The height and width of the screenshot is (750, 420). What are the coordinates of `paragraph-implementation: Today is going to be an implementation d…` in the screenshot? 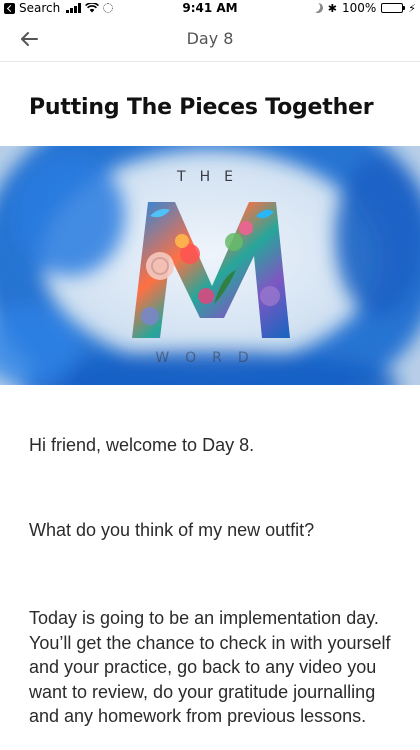 It's located at (210, 667).